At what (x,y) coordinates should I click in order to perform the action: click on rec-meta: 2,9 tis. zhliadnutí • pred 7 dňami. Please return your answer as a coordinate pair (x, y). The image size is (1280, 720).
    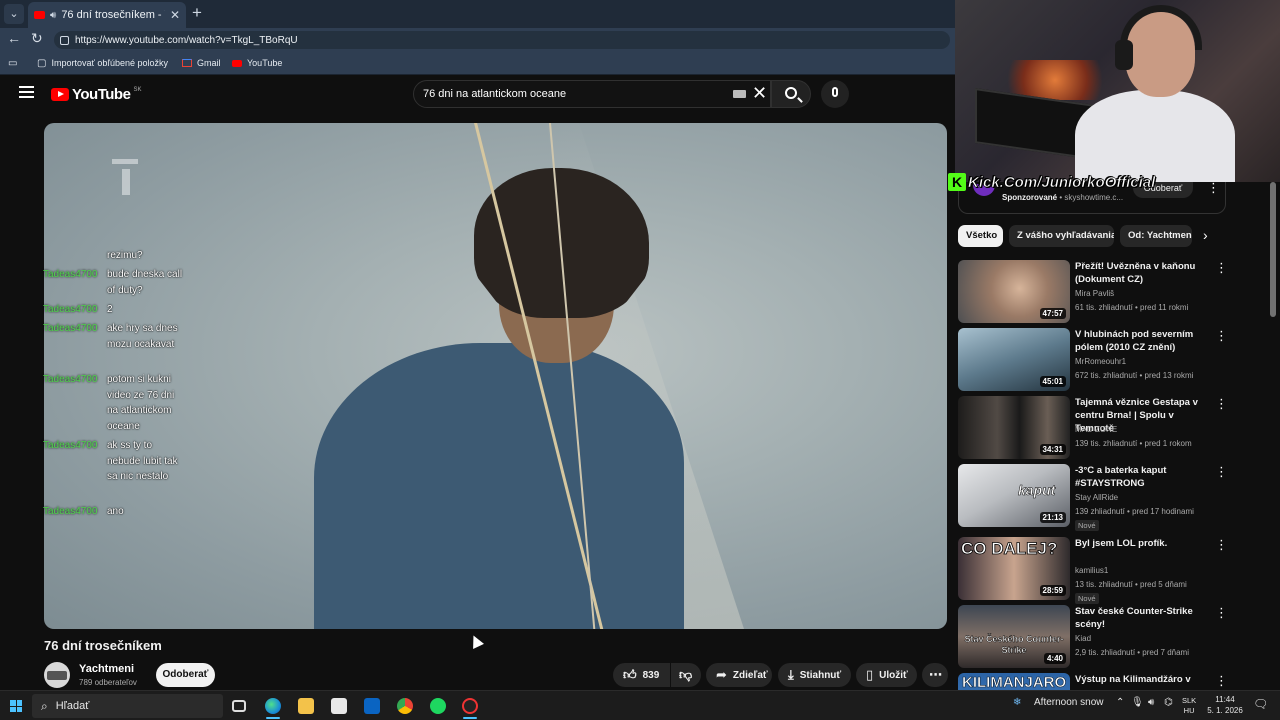
    Looking at the image, I should click on (1132, 652).